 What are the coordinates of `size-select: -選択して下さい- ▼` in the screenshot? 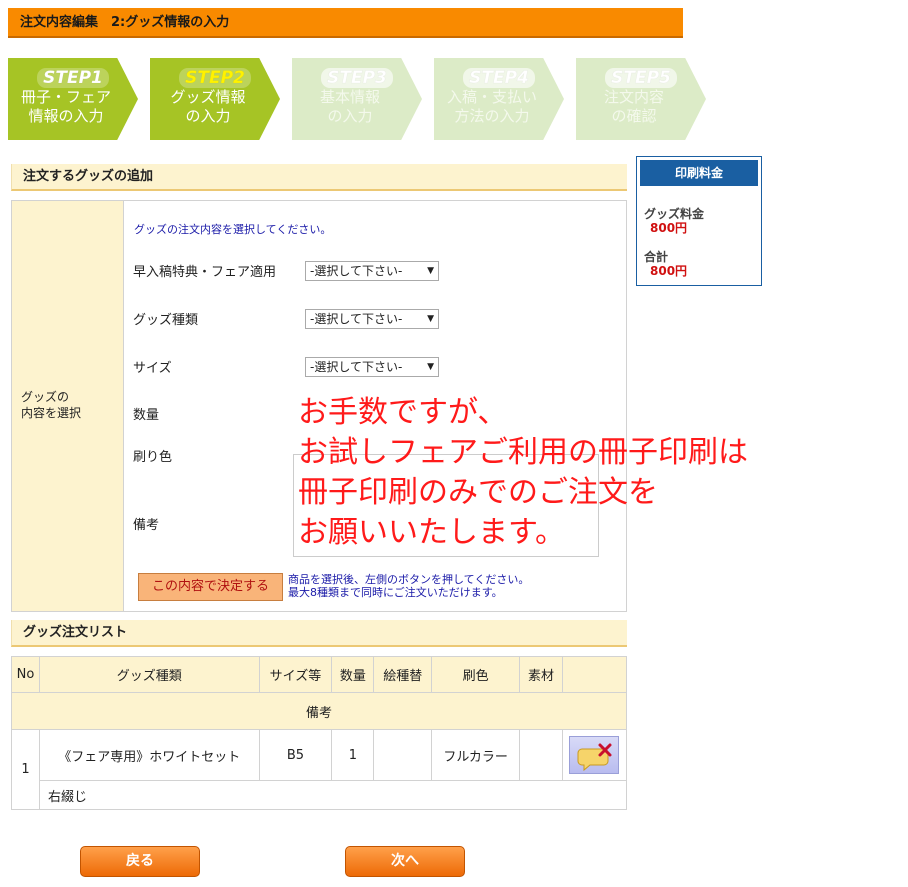 It's located at (372, 367).